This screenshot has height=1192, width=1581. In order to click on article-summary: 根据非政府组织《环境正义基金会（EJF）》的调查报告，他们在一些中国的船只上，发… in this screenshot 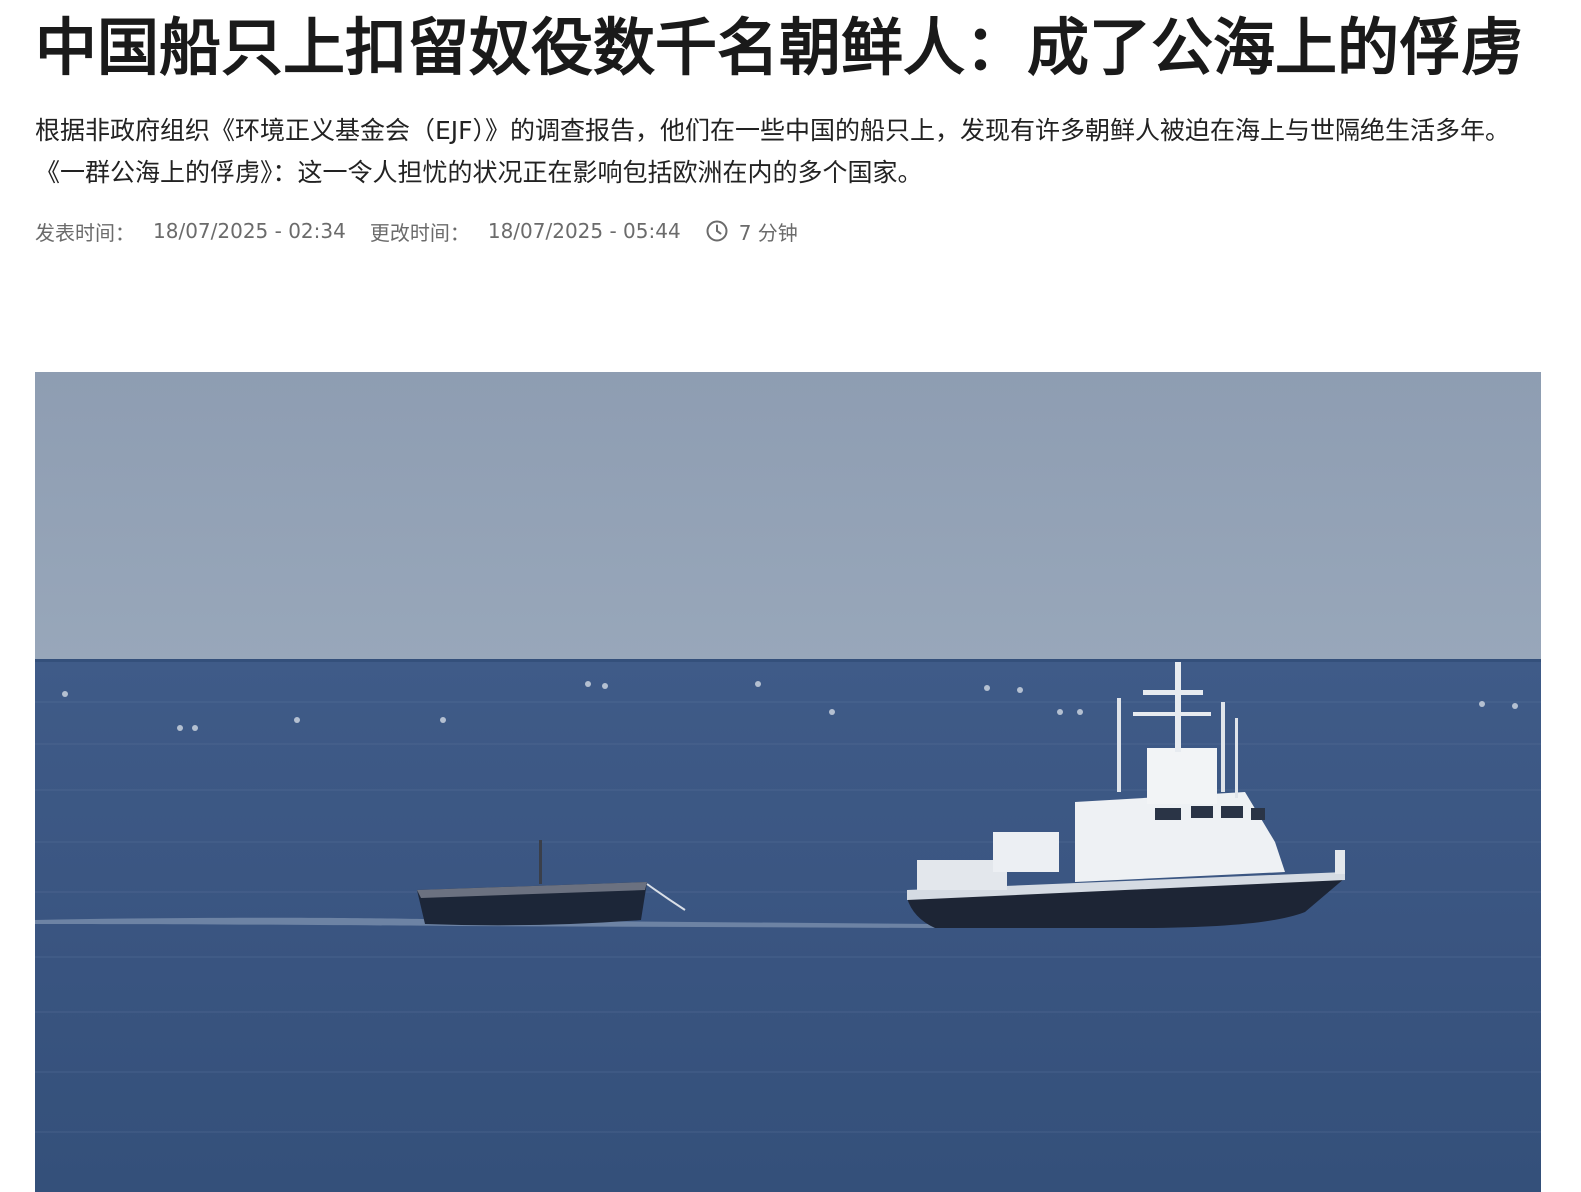, I will do `click(773, 151)`.